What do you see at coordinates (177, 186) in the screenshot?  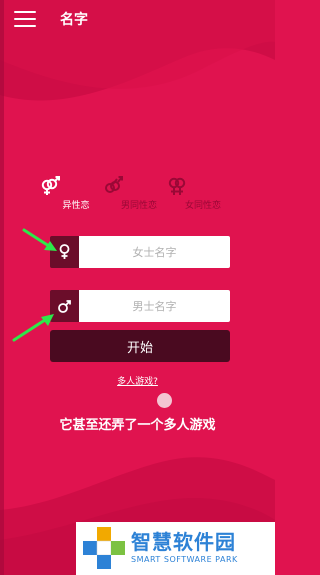 I see `lesbian-icon` at bounding box center [177, 186].